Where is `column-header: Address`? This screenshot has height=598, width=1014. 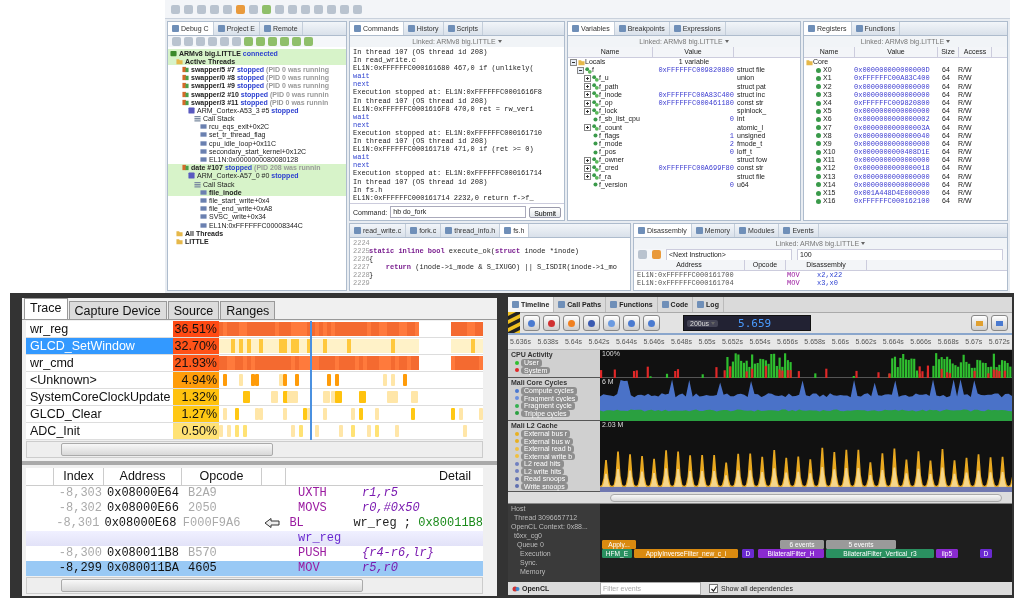 column-header: Address is located at coordinates (143, 476).